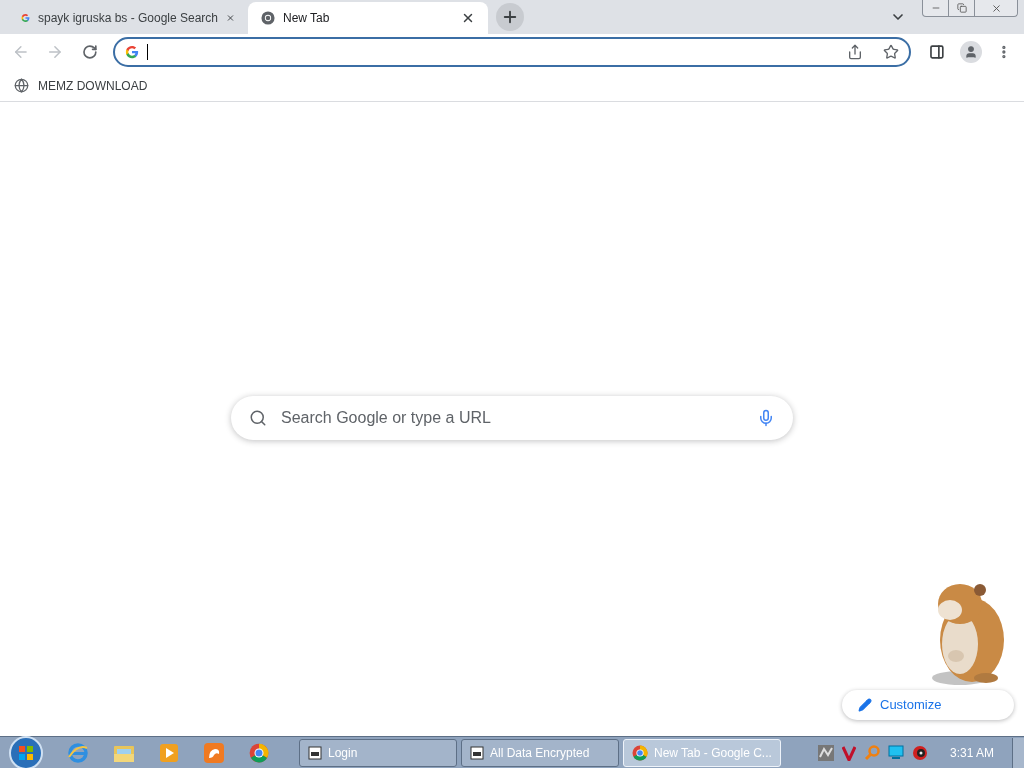  What do you see at coordinates (890, 52) in the screenshot?
I see `star-icon` at bounding box center [890, 52].